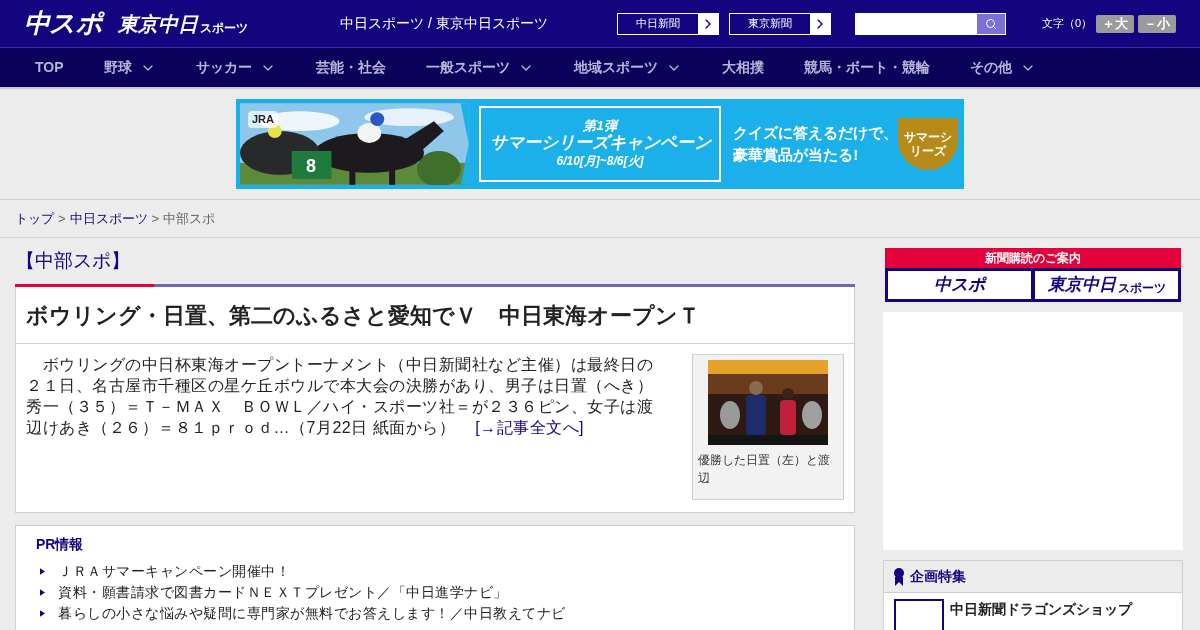 The image size is (1200, 630). What do you see at coordinates (73, 261) in the screenshot?
I see `section-title: 【中部スポ】` at bounding box center [73, 261].